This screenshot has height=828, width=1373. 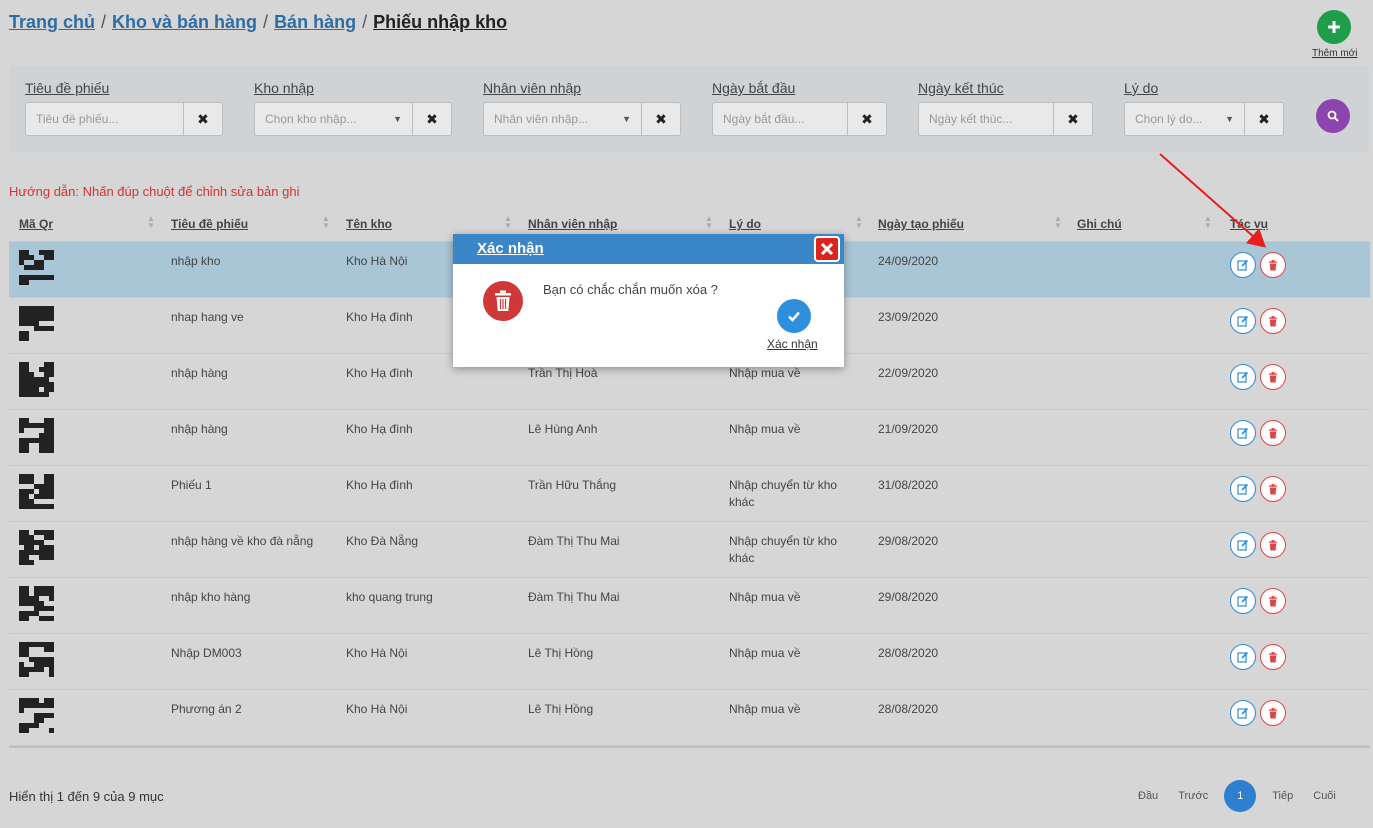 I want to click on cell-warehouse: Kho Hạ đình, so click(x=379, y=485).